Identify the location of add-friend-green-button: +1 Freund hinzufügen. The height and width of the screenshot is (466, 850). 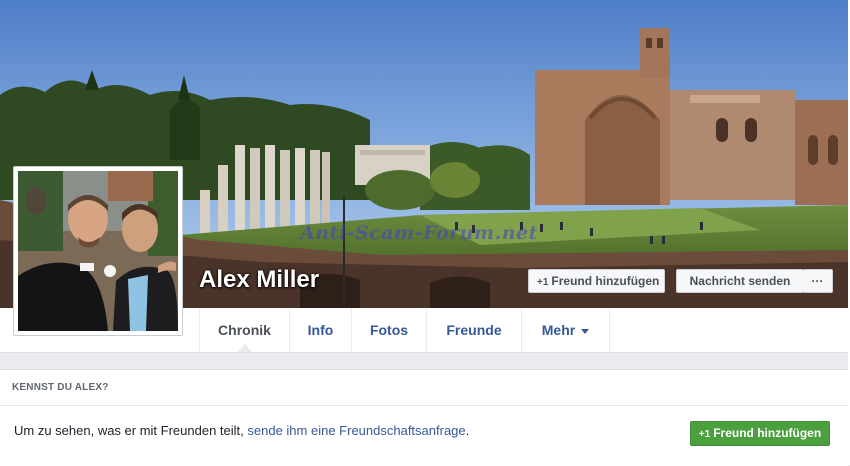
(760, 433).